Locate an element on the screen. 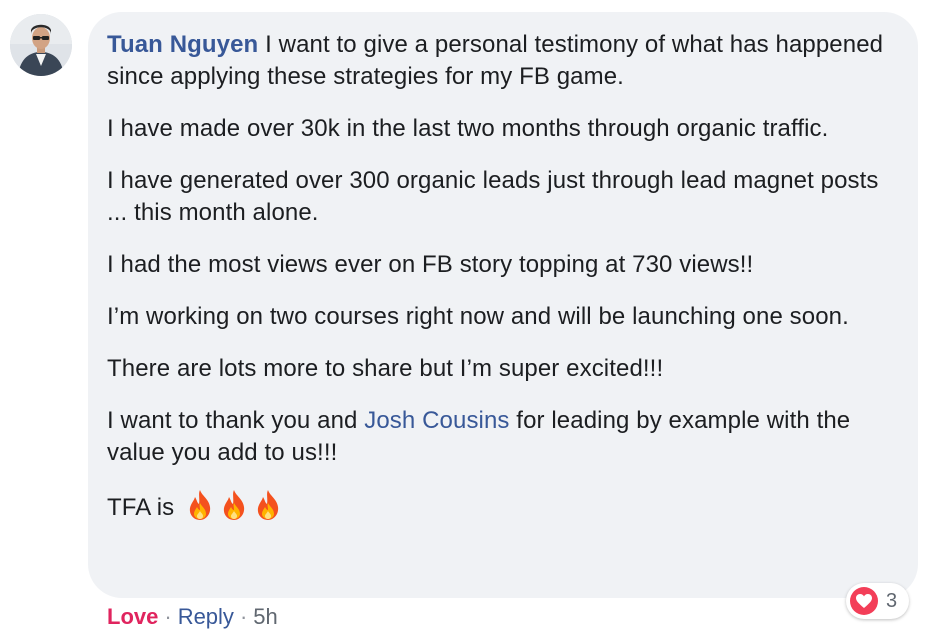  mention-link: Josh Cousins is located at coordinates (436, 420).